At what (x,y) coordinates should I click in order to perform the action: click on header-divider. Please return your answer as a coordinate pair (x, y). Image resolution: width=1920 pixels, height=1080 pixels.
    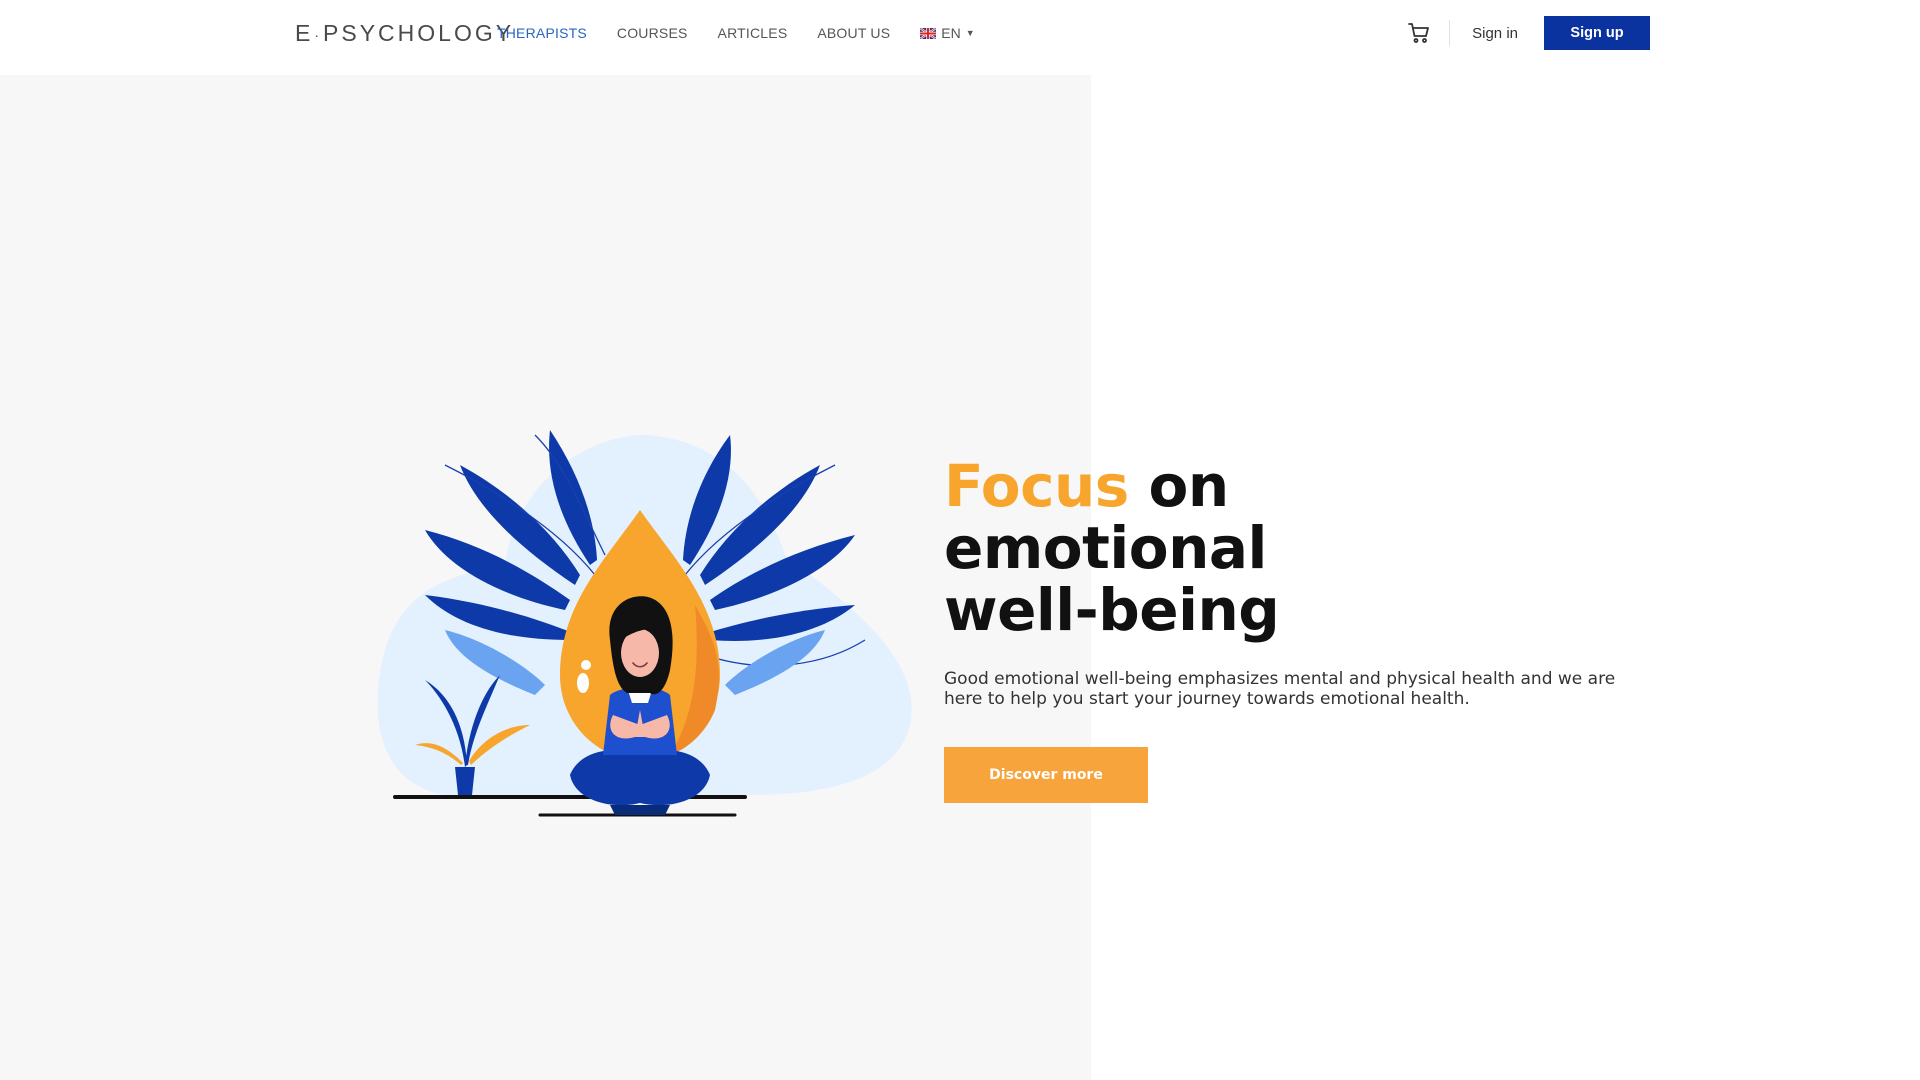
    Looking at the image, I should click on (1450, 33).